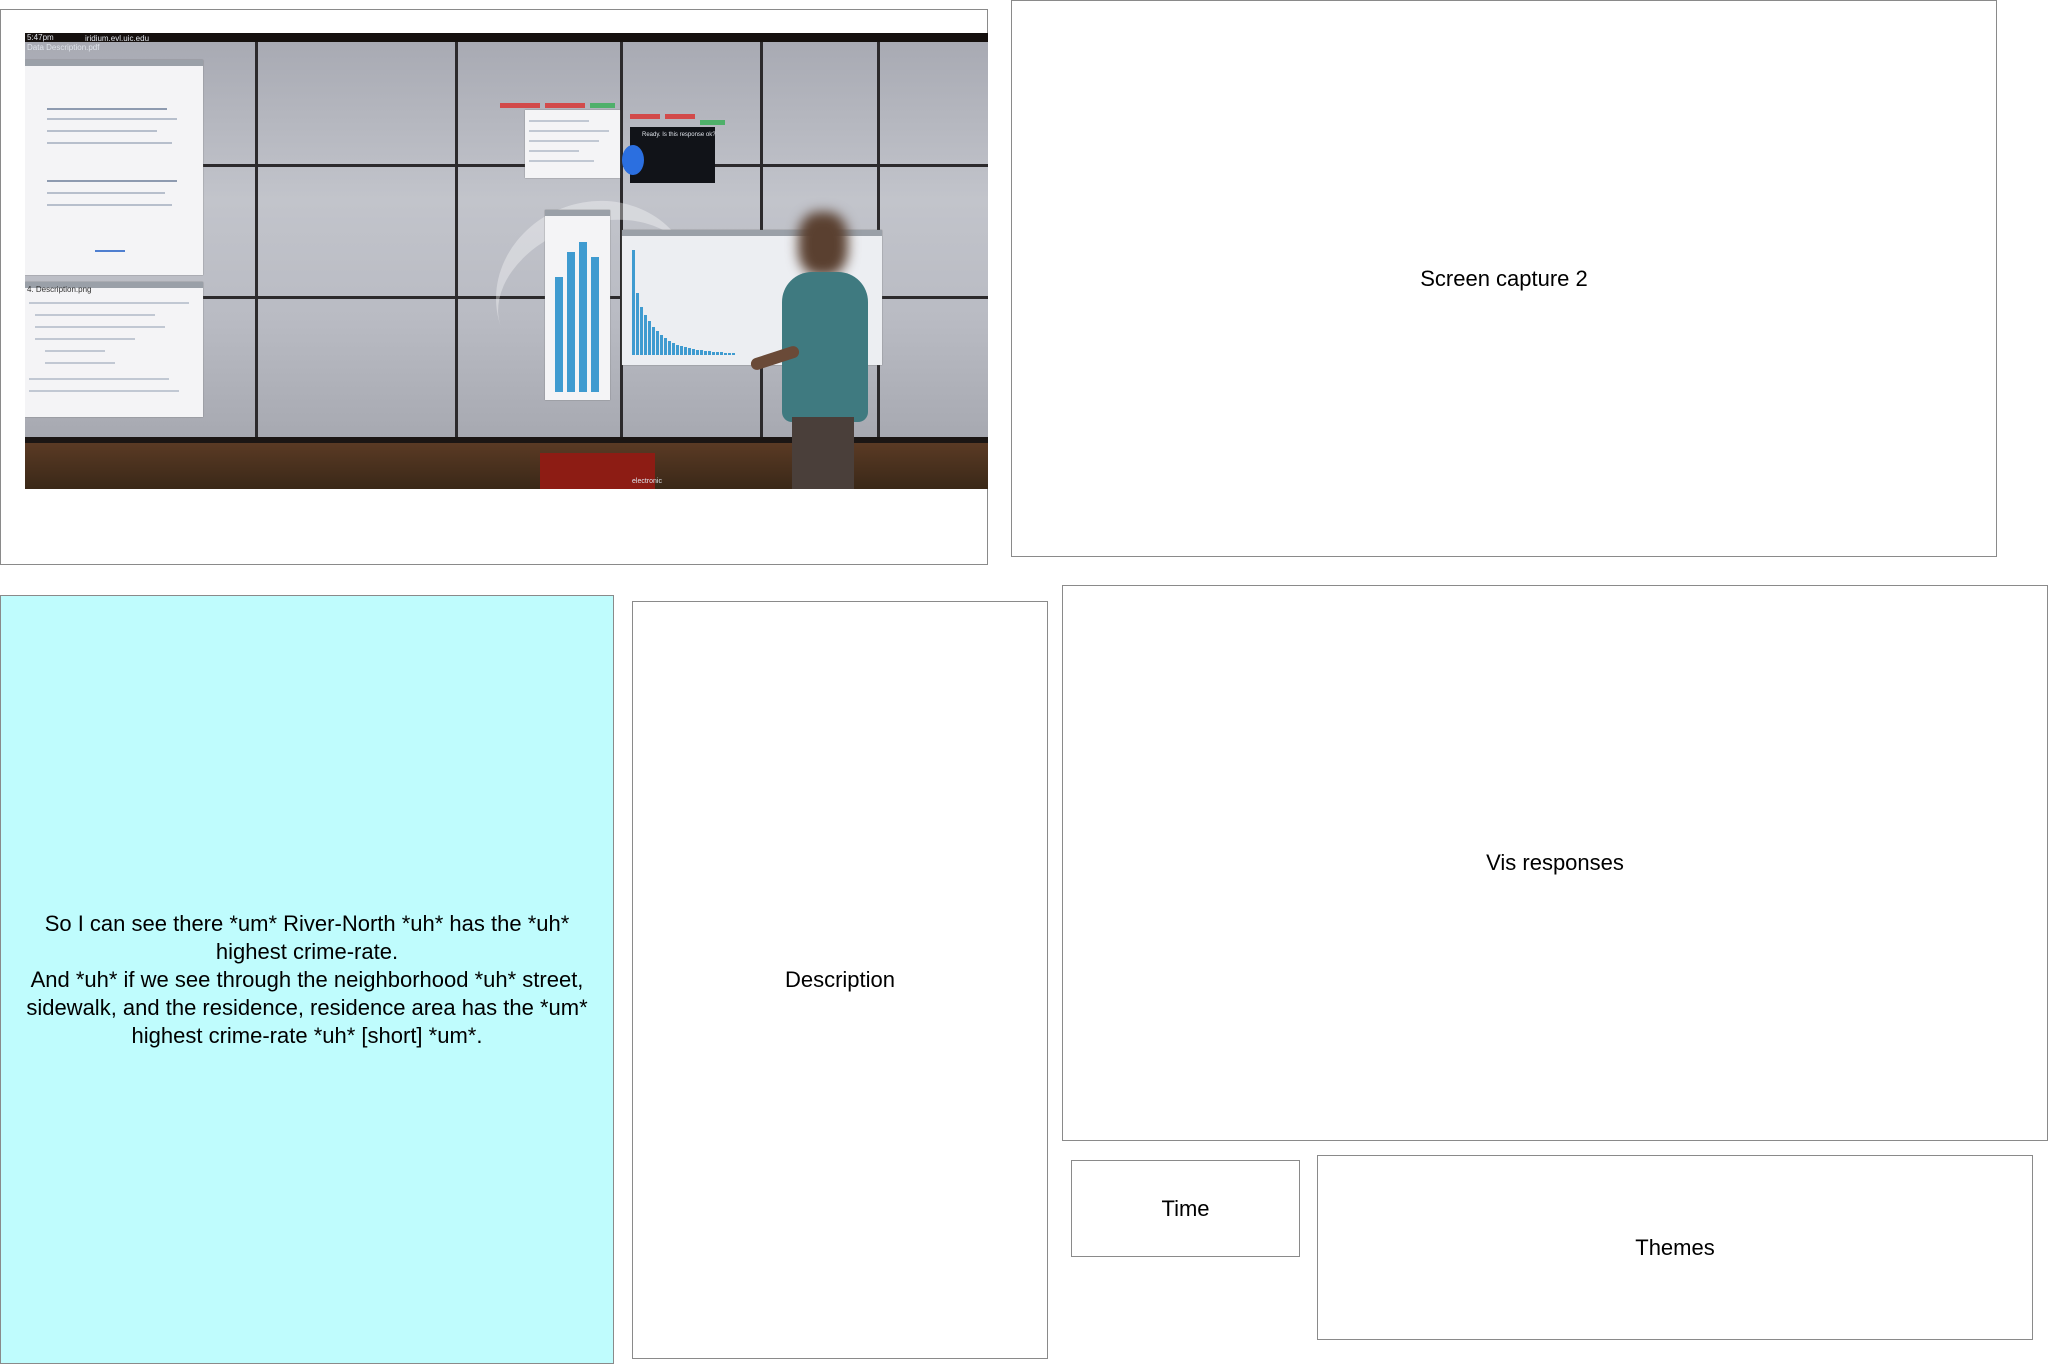 The width and height of the screenshot is (2048, 1364). I want to click on dialog-indicator, so click(633, 160).